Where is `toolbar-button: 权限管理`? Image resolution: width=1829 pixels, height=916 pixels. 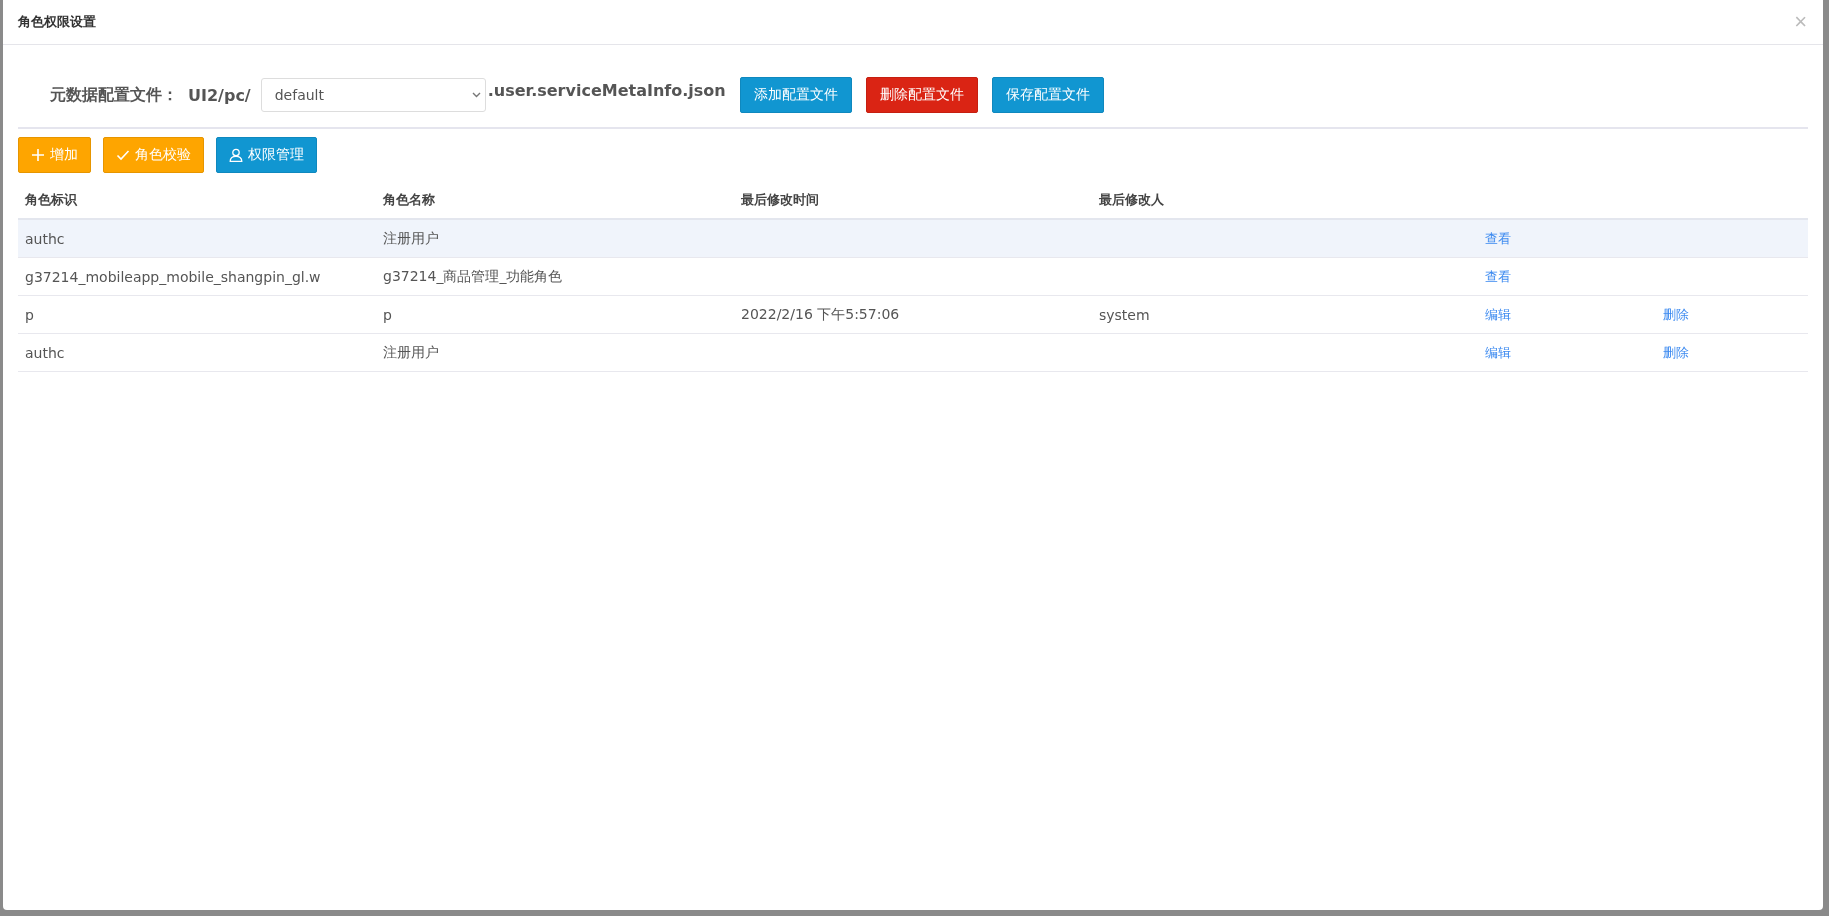 toolbar-button: 权限管理 is located at coordinates (266, 155).